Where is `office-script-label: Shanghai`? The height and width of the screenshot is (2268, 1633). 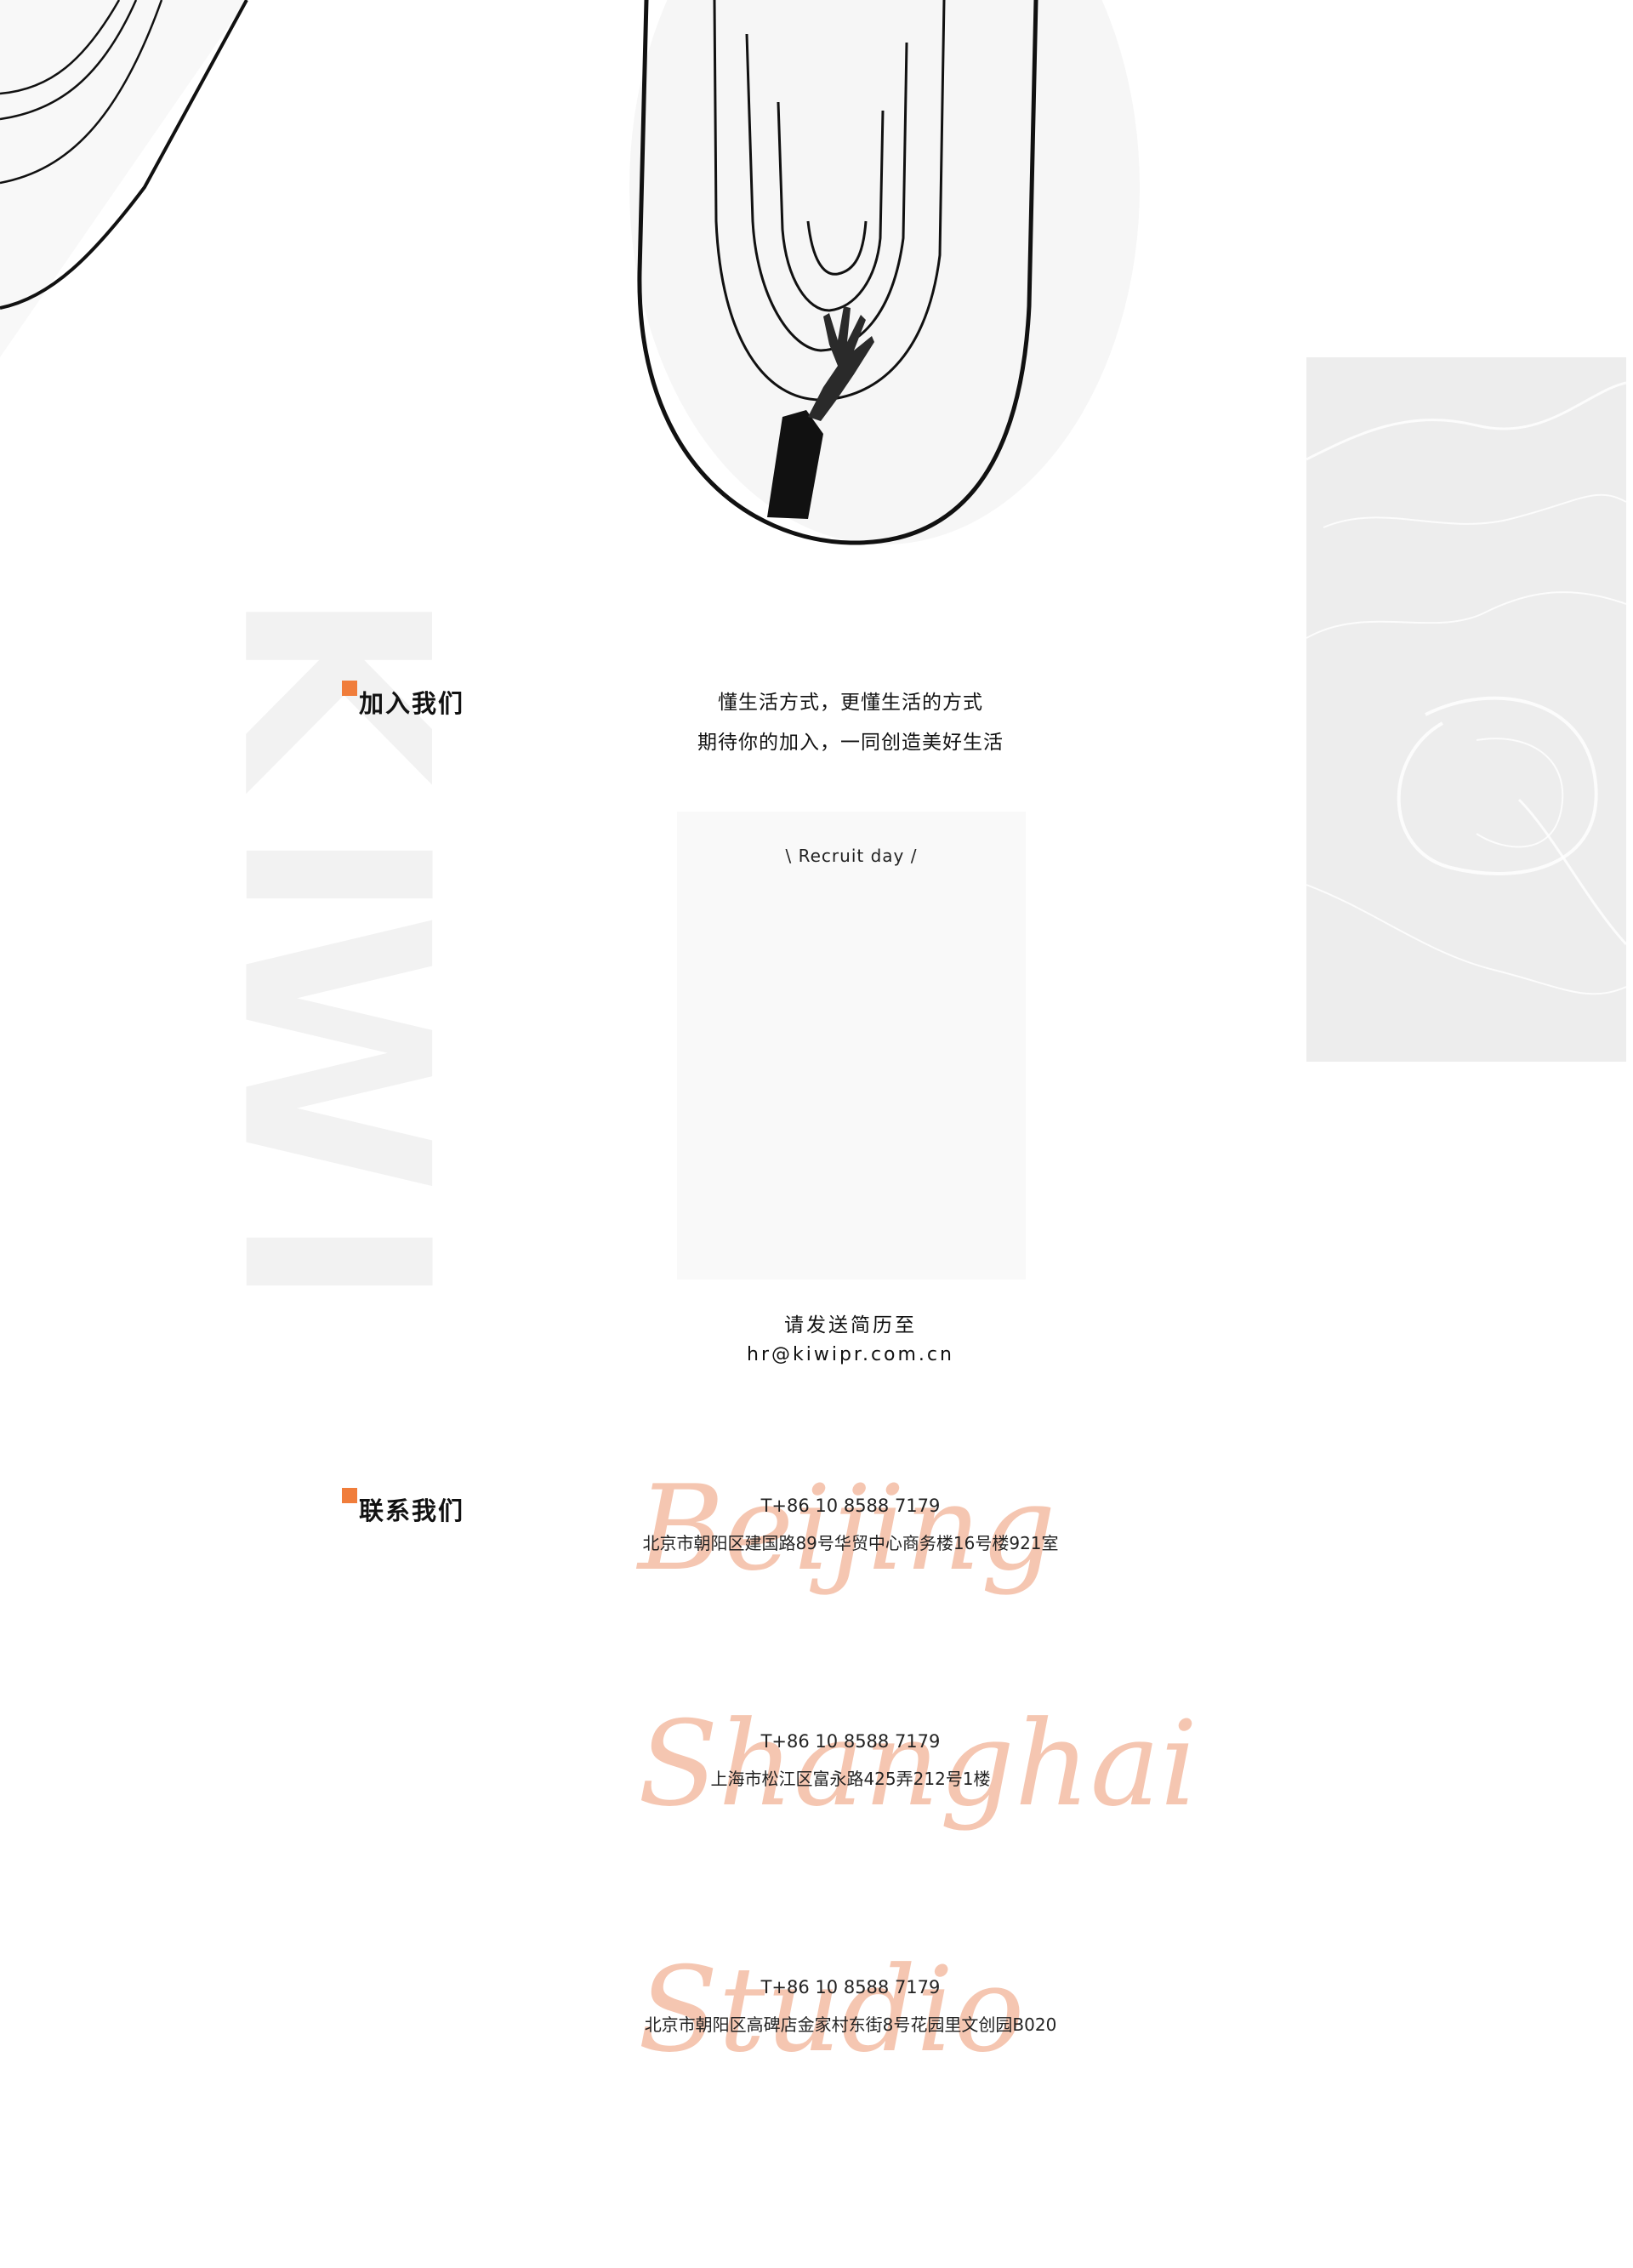
office-script-label: Shanghai is located at coordinates (918, 1764).